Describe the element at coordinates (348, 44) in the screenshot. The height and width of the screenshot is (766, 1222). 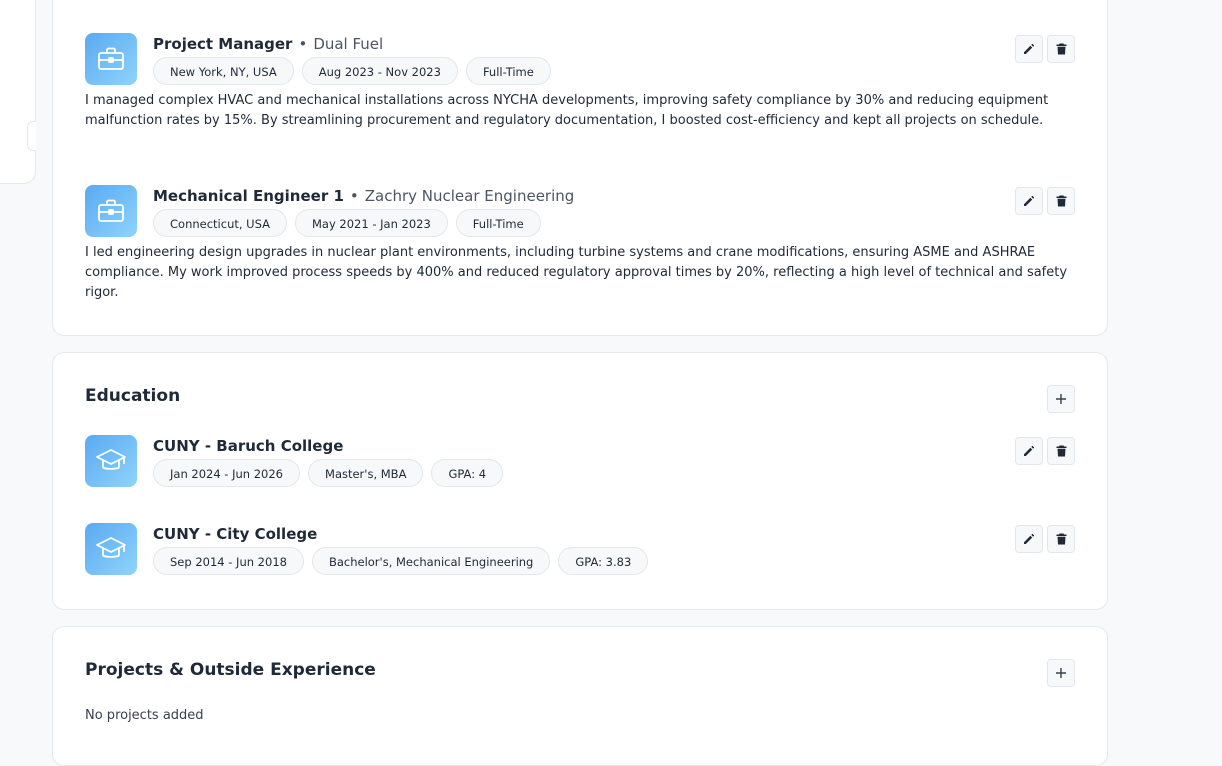
I see `company-name: Dual Fuel` at that location.